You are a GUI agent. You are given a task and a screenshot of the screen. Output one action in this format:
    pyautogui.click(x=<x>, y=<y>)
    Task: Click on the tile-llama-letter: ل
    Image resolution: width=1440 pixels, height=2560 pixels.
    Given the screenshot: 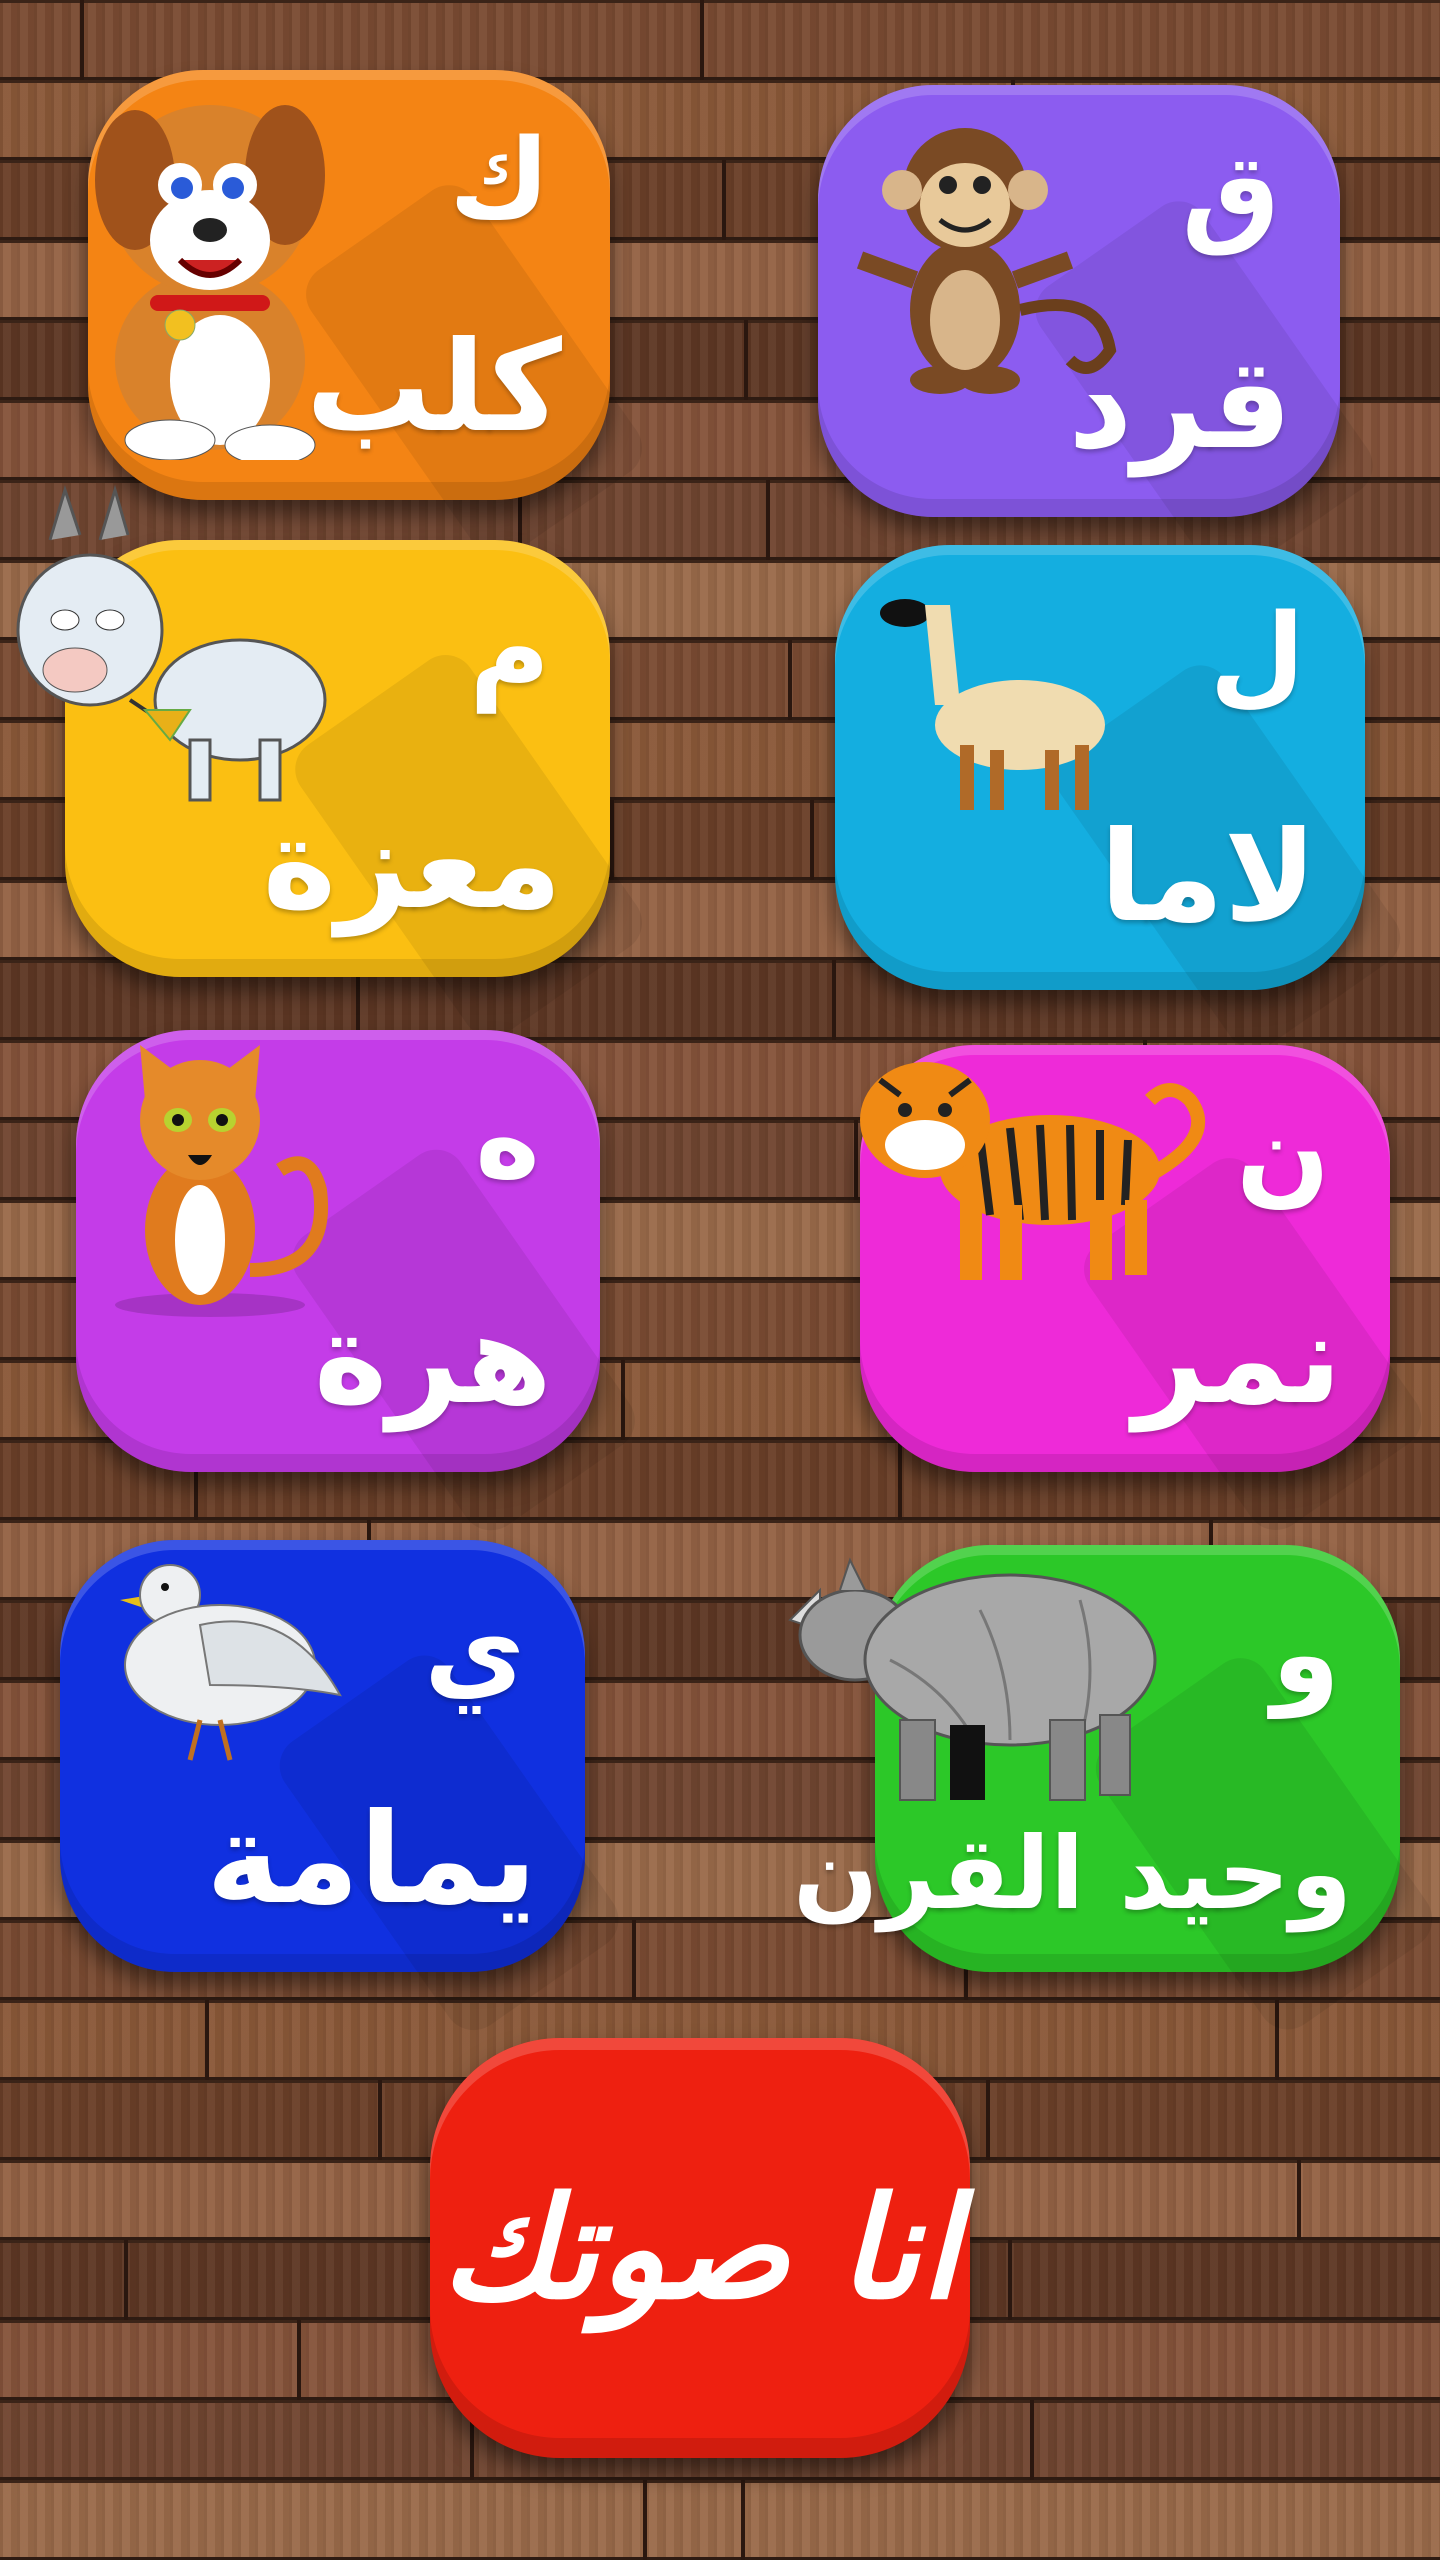 What is the action you would take?
    pyautogui.click(x=1257, y=654)
    